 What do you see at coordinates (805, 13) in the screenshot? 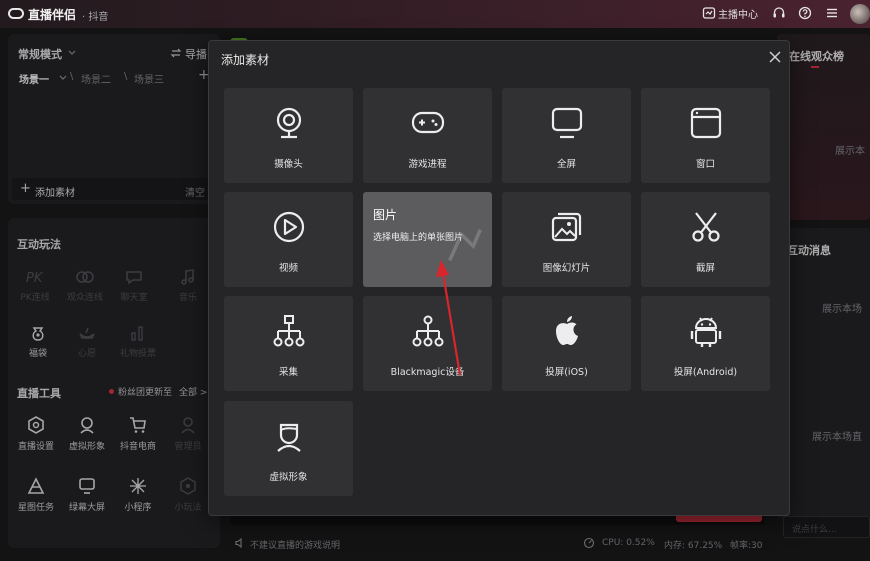
I see `help-icon` at bounding box center [805, 13].